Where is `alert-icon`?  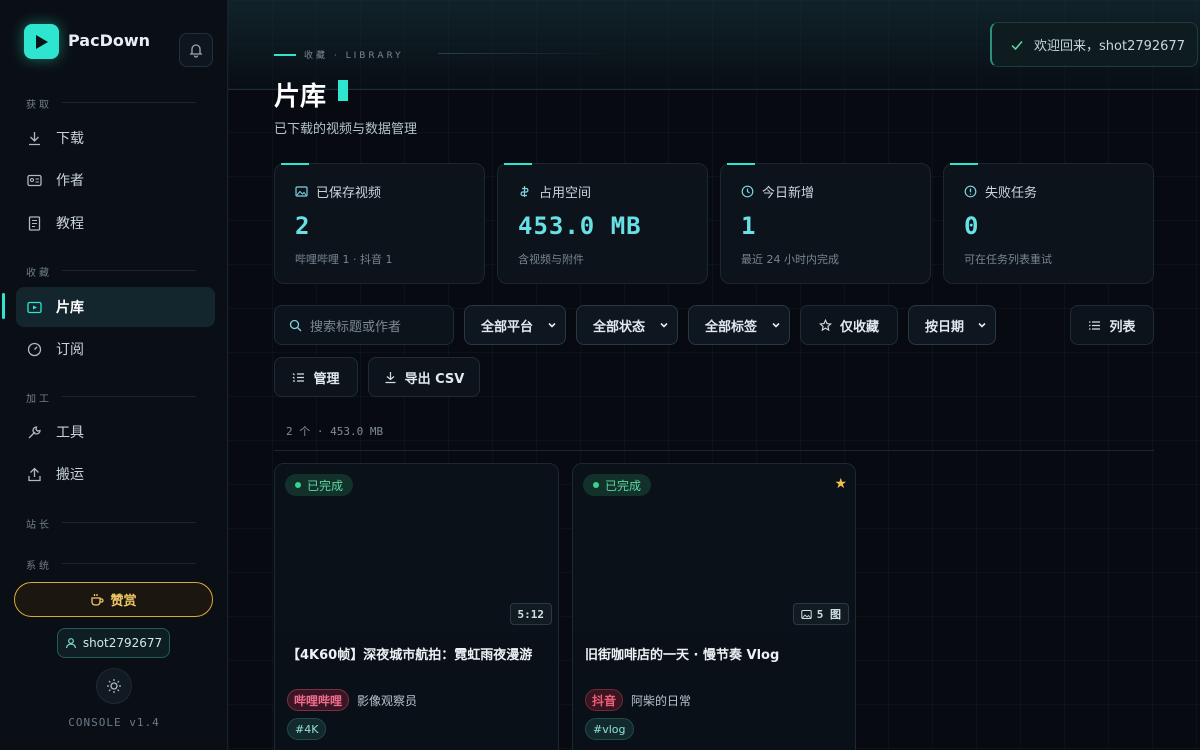
alert-icon is located at coordinates (970, 191).